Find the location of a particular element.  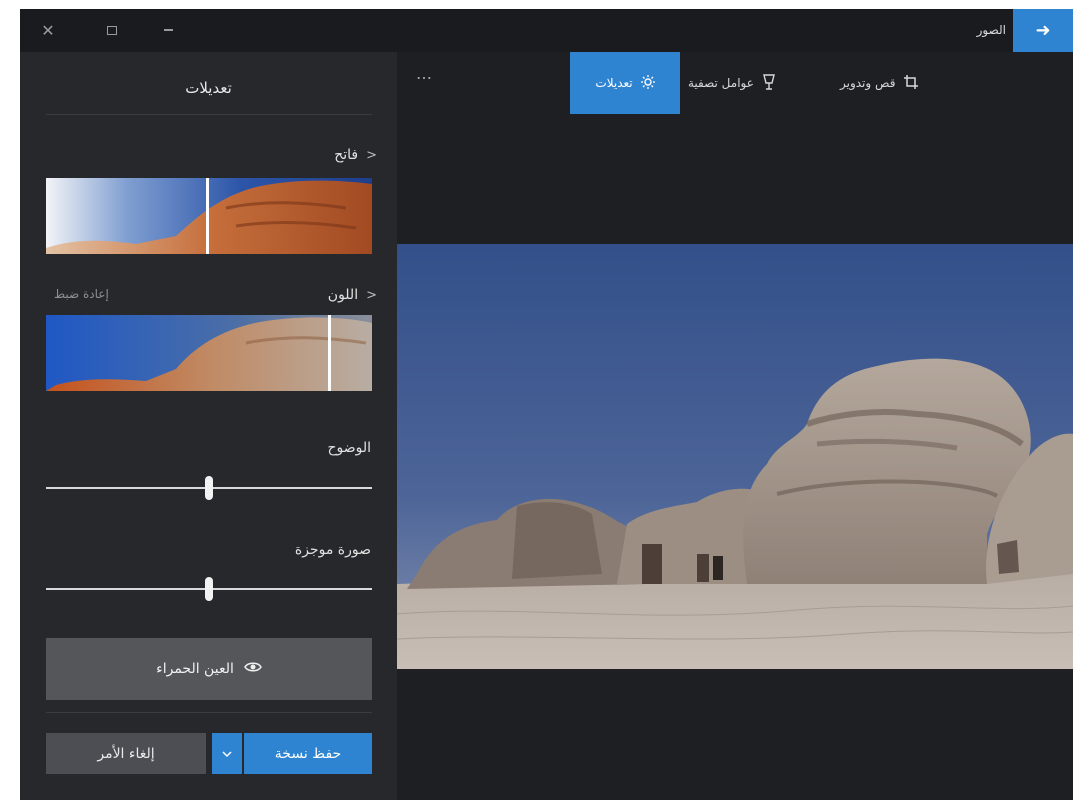

arrow-right-icon: ➜ is located at coordinates (1043, 30).